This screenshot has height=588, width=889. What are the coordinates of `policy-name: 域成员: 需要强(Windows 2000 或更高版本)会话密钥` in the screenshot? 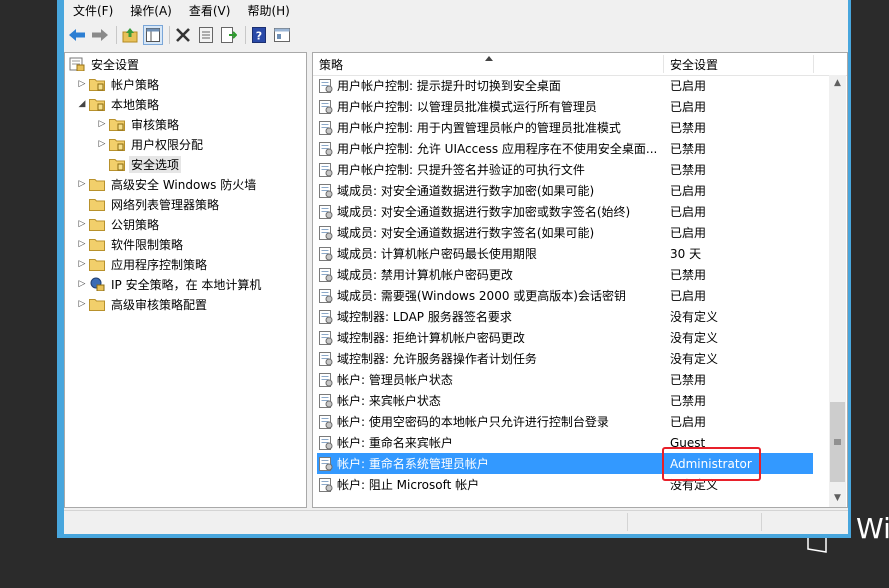 It's located at (481, 296).